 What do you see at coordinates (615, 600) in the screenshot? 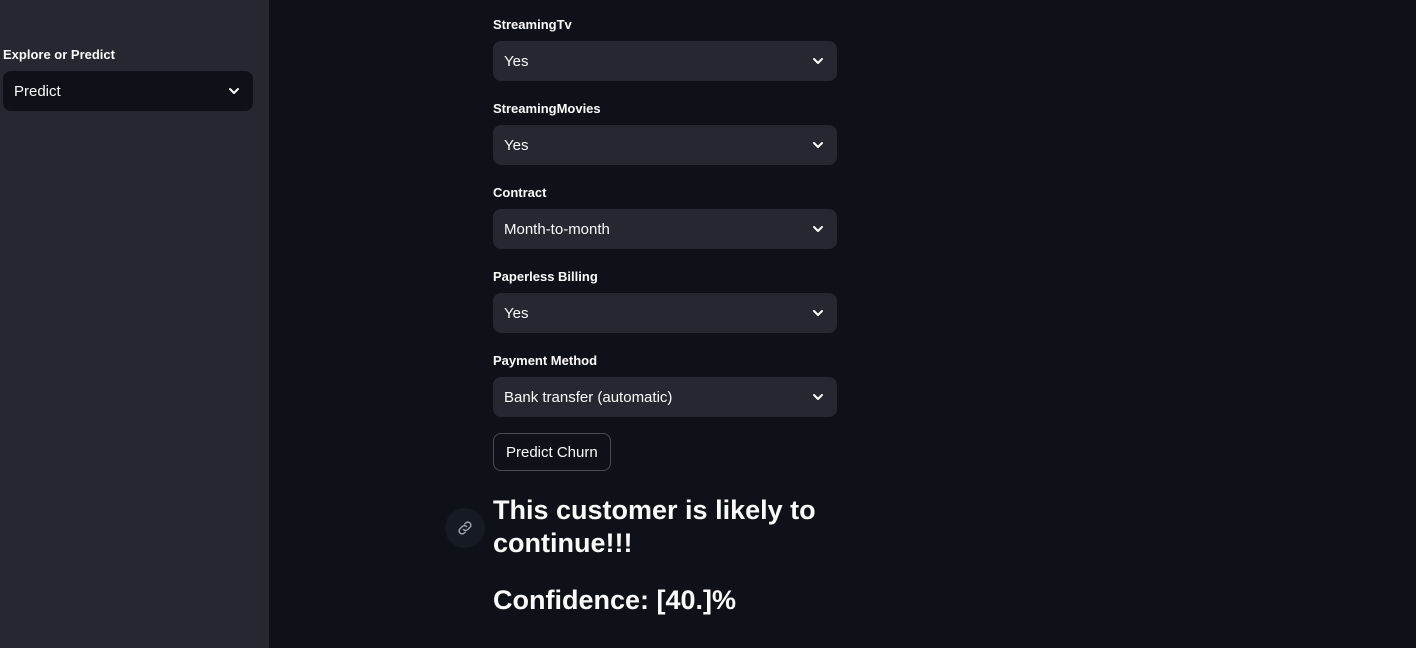
I see `confidence-heading: Confidence: [40.]%` at bounding box center [615, 600].